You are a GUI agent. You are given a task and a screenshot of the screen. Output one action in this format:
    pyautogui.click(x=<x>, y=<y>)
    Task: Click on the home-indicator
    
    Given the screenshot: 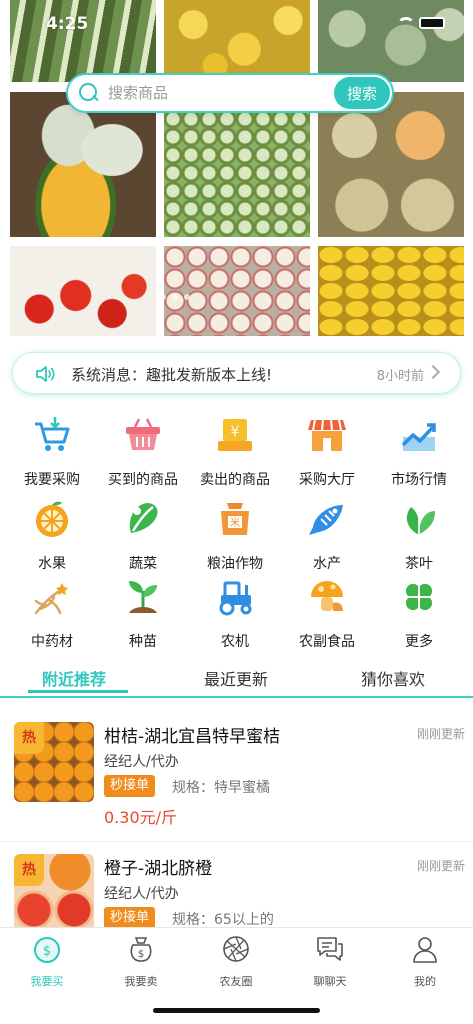 What is the action you would take?
    pyautogui.click(x=236, y=1010)
    